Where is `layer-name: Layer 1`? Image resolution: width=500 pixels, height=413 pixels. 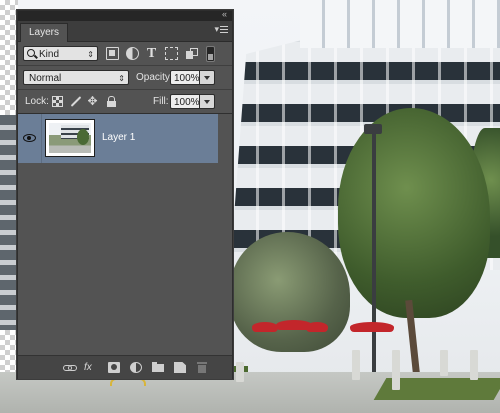
layer-name: Layer 1 is located at coordinates (118, 138).